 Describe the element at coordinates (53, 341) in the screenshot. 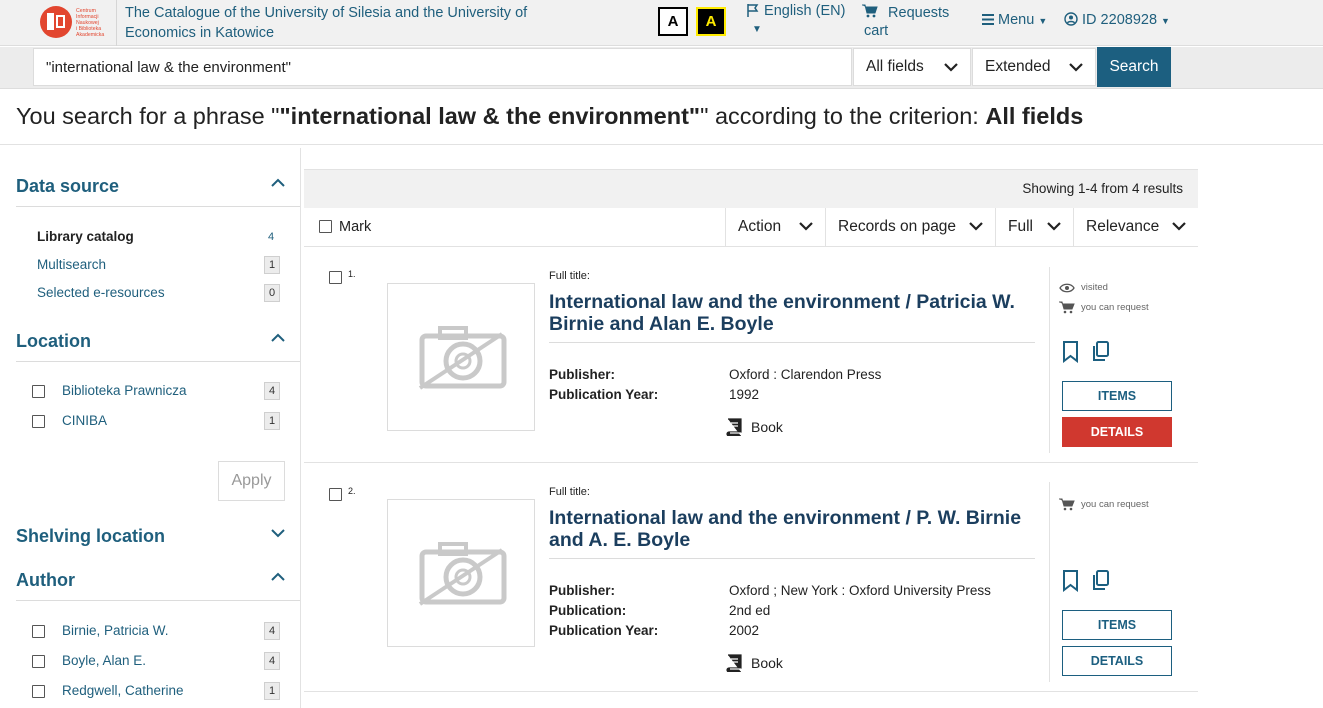

I see `facet-location-title: Location` at that location.